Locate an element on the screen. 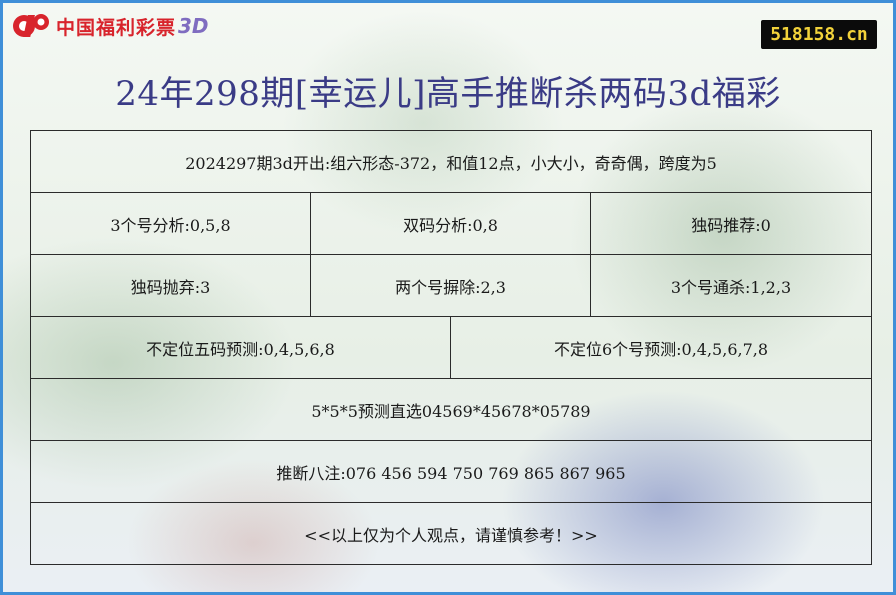 The width and height of the screenshot is (896, 595). logo: 中国福利彩票 3D is located at coordinates (110, 26).